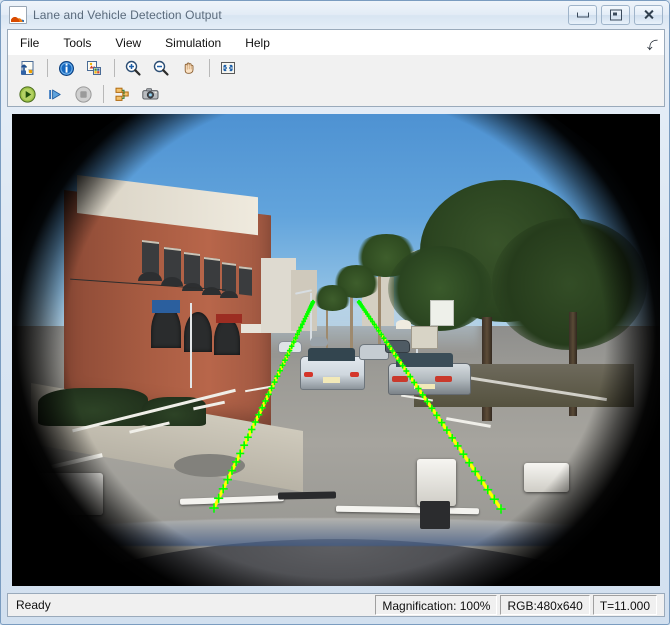 The image size is (670, 625). I want to click on step-forward-button, so click(55, 94).